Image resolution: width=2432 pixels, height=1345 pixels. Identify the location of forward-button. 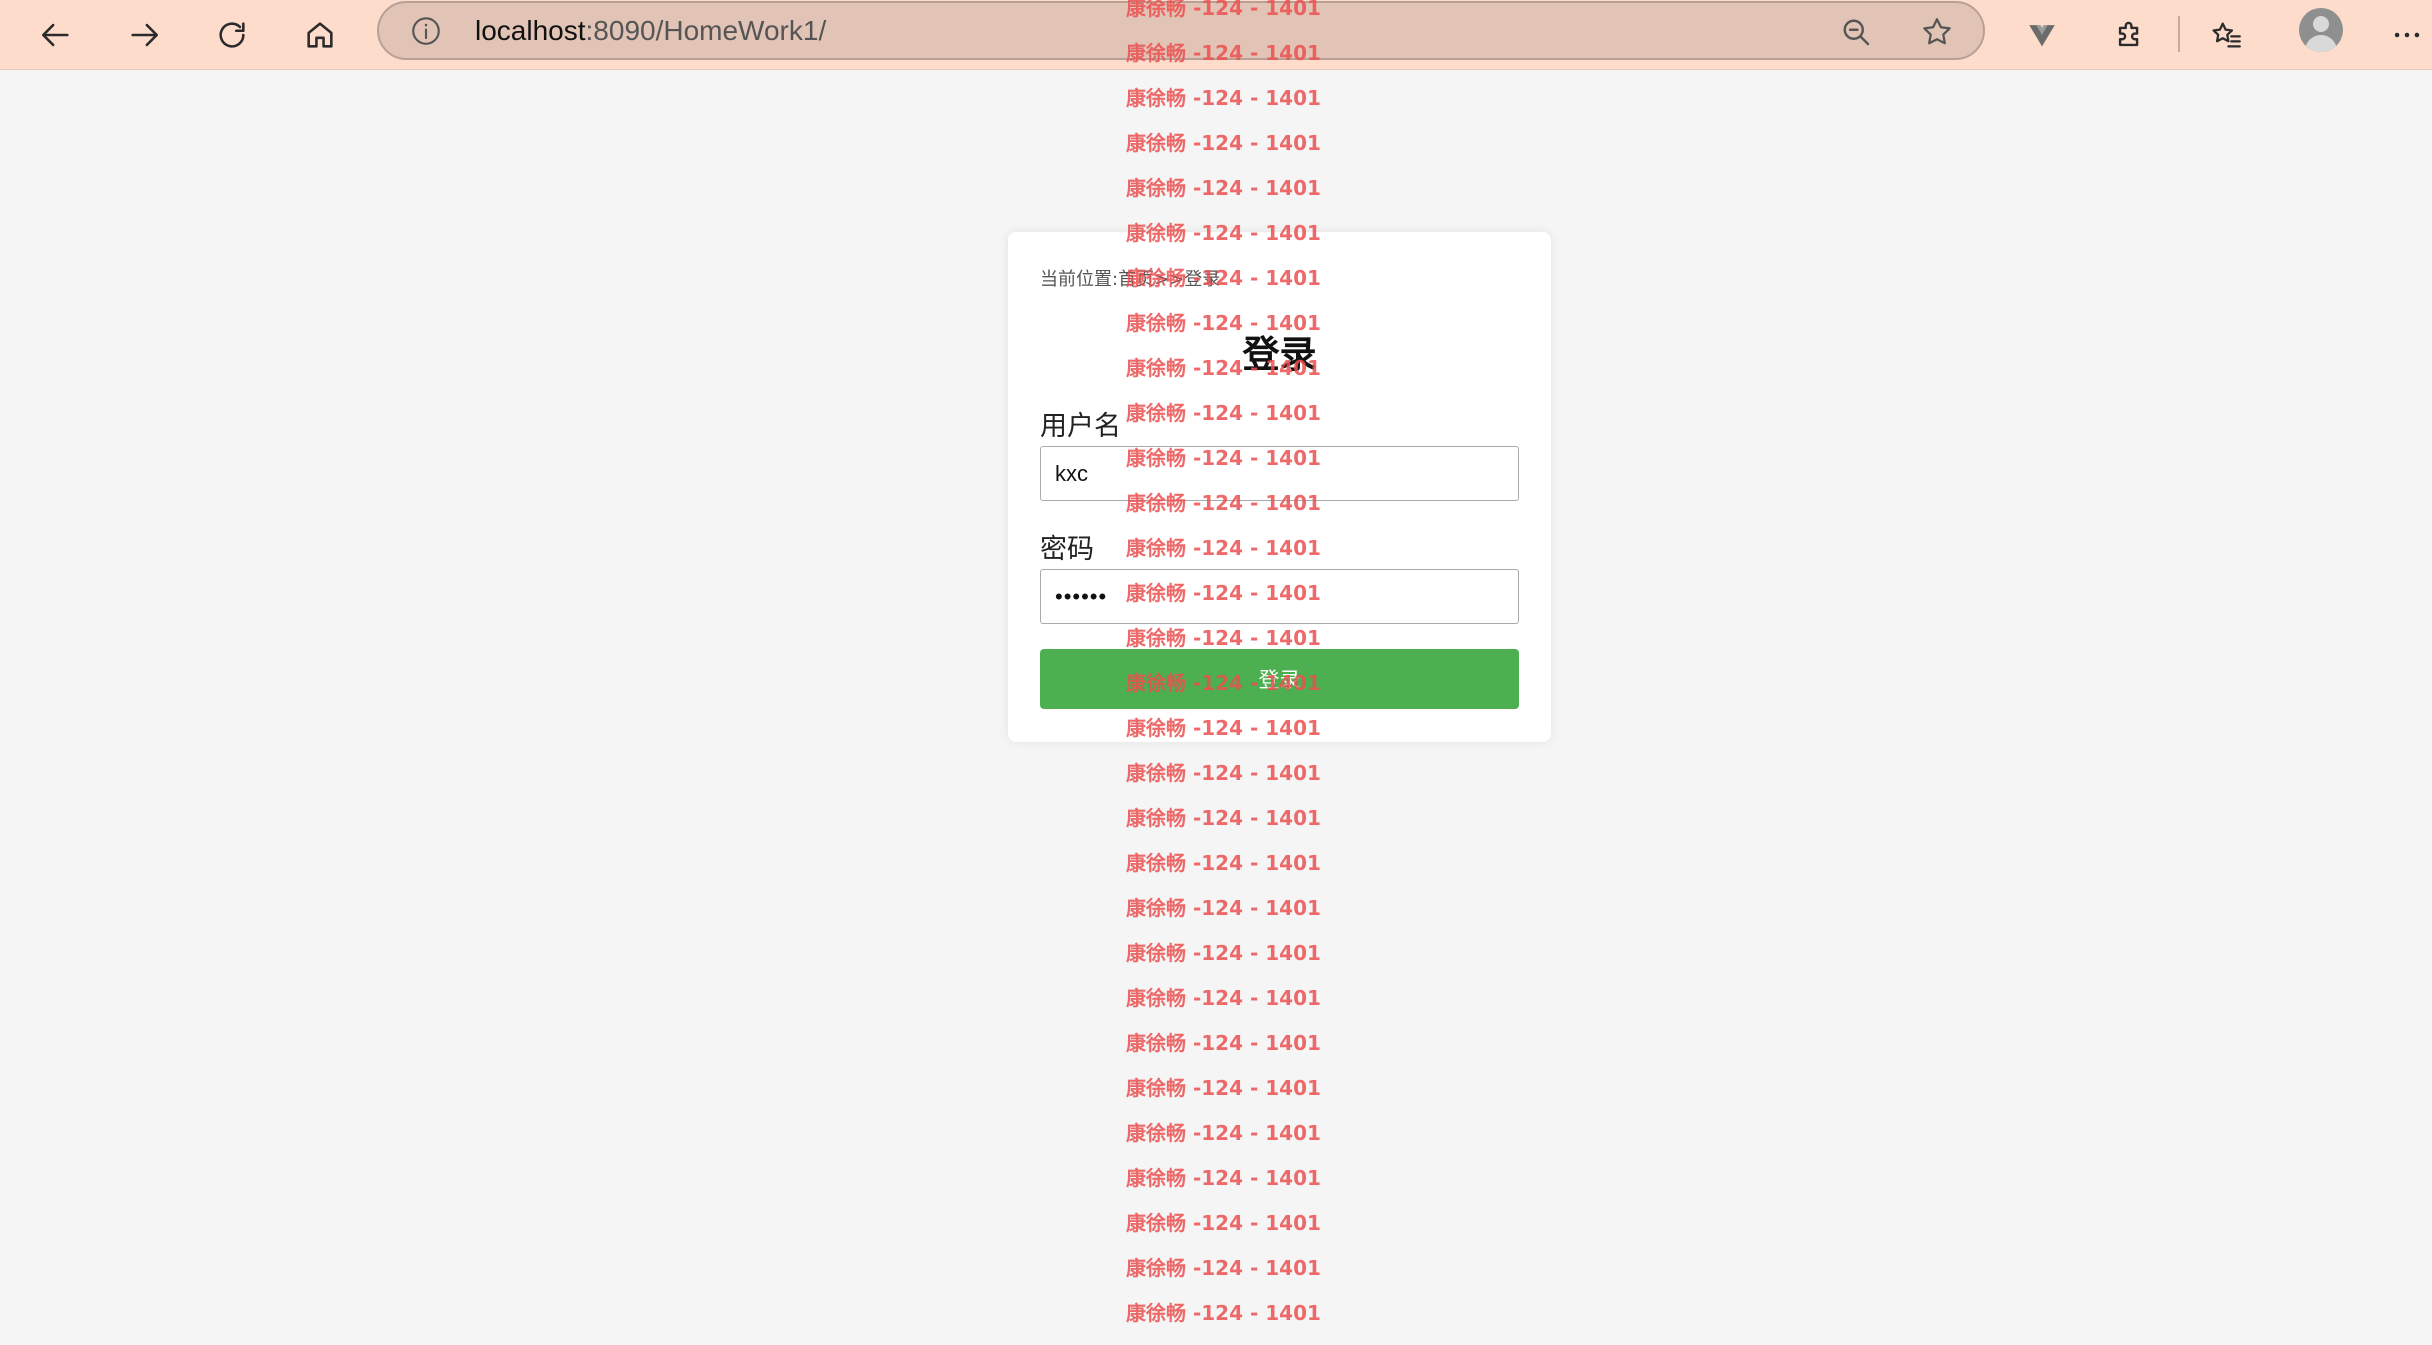
(144, 35).